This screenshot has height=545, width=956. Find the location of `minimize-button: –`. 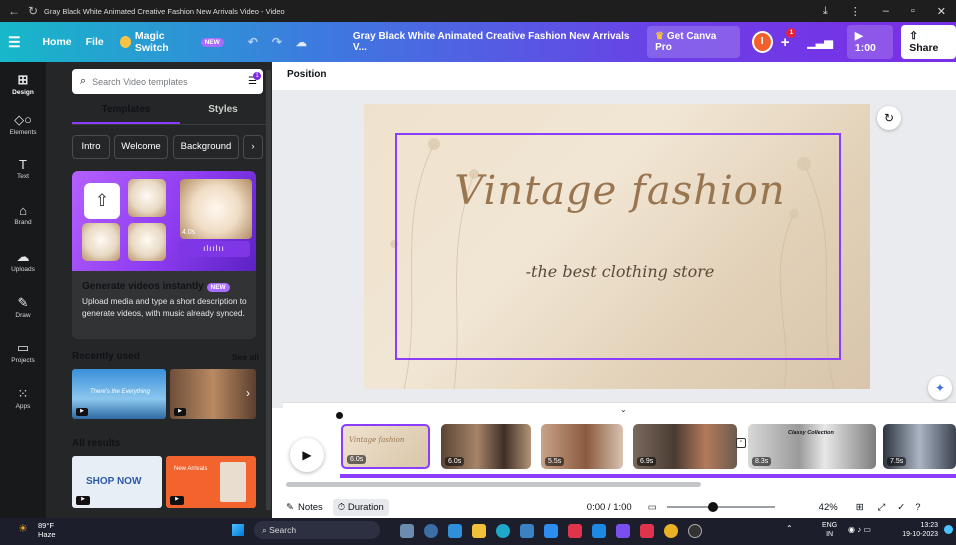

minimize-button: – is located at coordinates (886, 11).